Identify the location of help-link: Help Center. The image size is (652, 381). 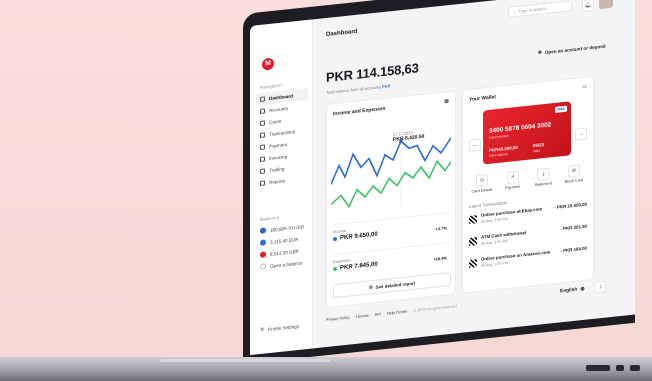
(397, 312).